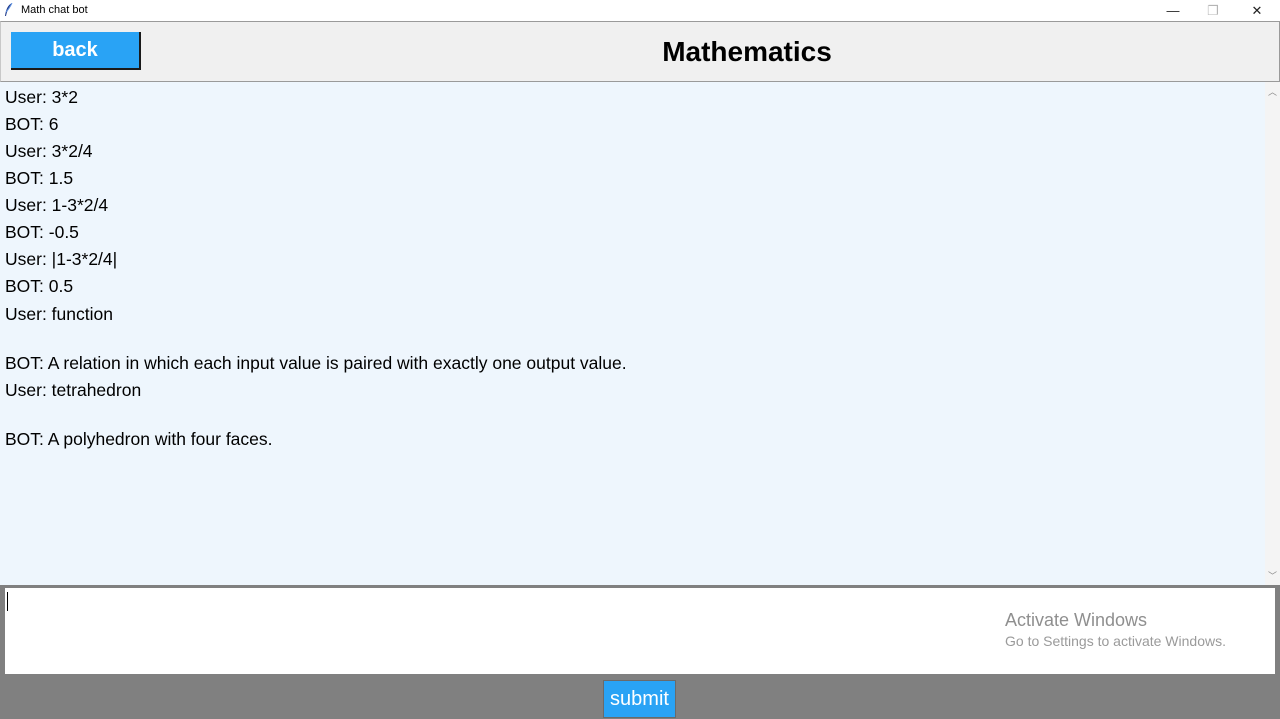 Image resolution: width=1280 pixels, height=719 pixels. What do you see at coordinates (54, 10) in the screenshot?
I see `window-title: Math chat bot` at bounding box center [54, 10].